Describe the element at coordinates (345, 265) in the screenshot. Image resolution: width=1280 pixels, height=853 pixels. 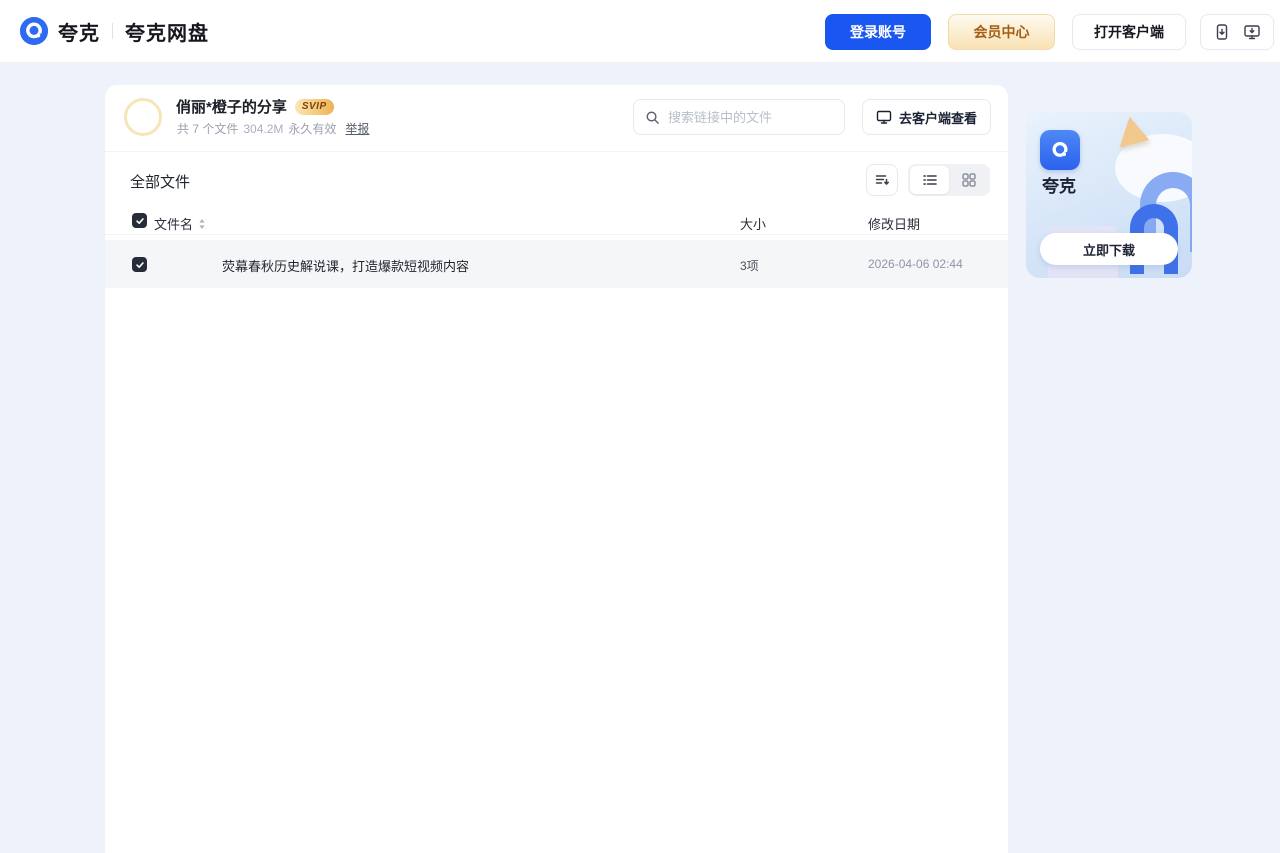
I see `file-name: 荧幕春秋历史解说课，打造爆款短视频内容` at that location.